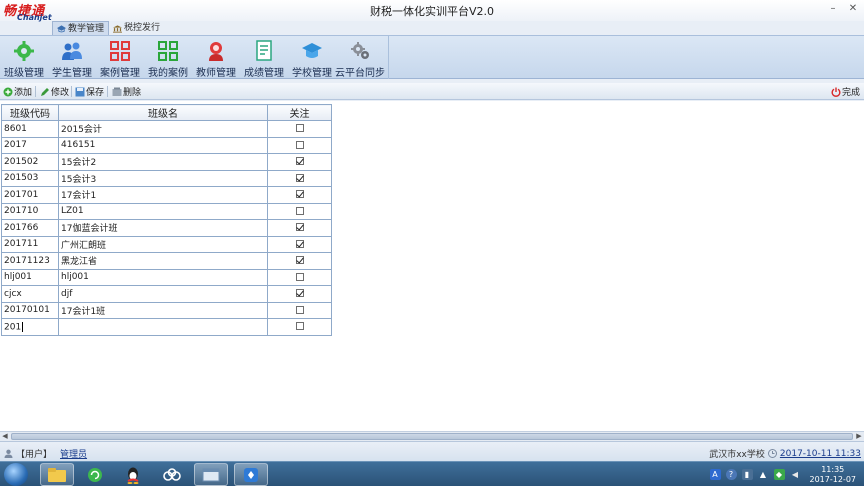 The width and height of the screenshot is (864, 486). What do you see at coordinates (859, 436) in the screenshot?
I see `scroll-right-arrow: ▶` at bounding box center [859, 436].